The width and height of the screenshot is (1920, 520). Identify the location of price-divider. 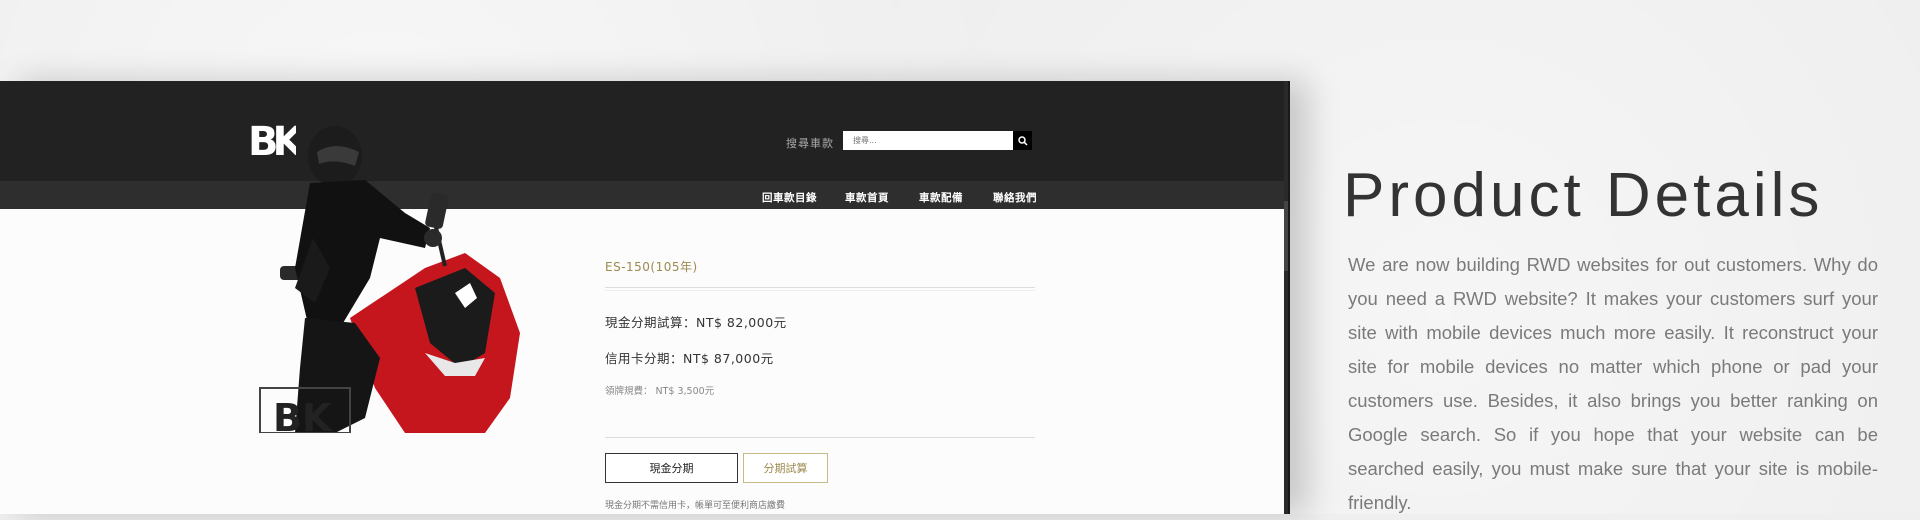
(820, 437).